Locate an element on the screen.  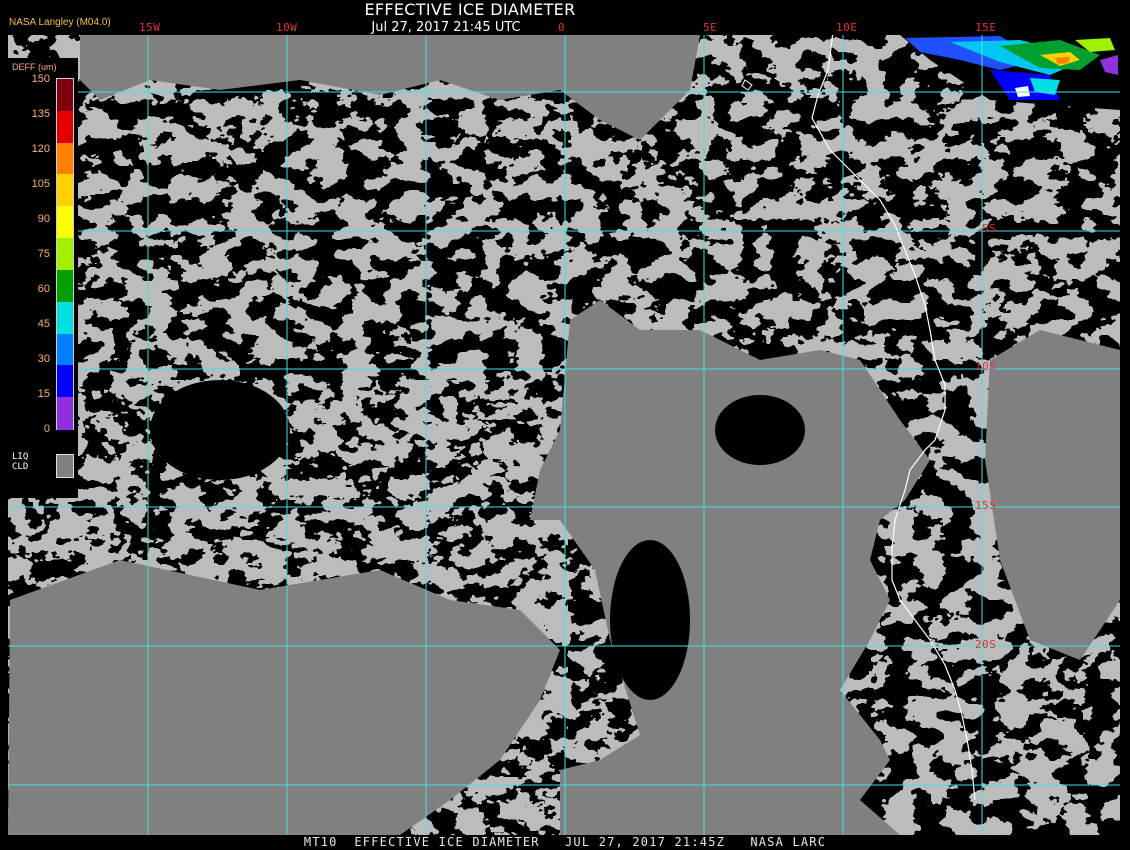
lat-label-20s: 20S is located at coordinates (986, 644).